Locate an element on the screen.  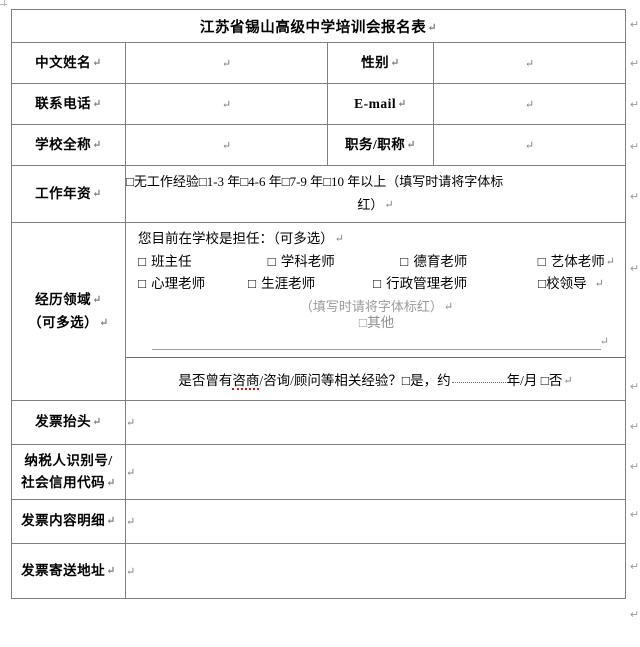
checkbox-item-school-leader: □校领导 ↵ is located at coordinates (571, 284).